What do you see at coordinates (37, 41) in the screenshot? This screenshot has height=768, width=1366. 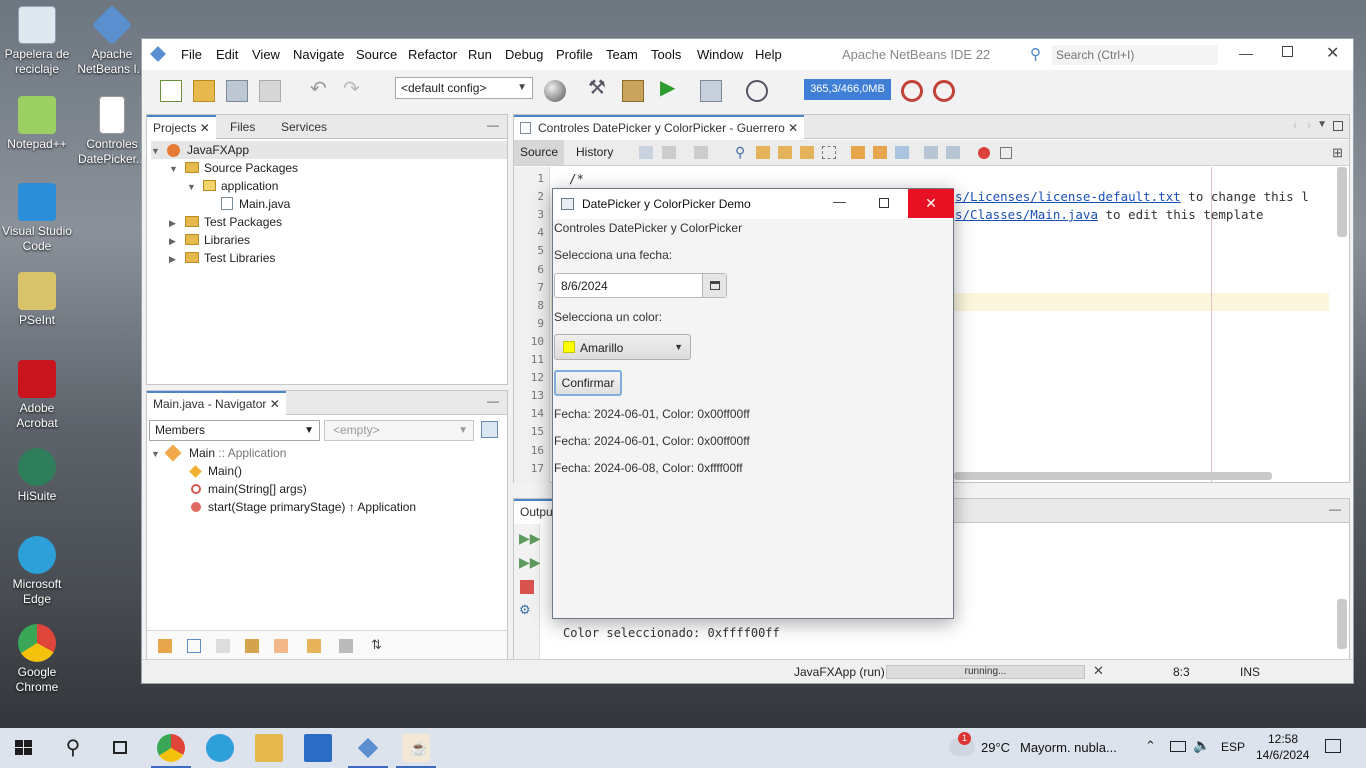 I see `desktop-icon-recycle-bin: Papelera de reciclaje` at bounding box center [37, 41].